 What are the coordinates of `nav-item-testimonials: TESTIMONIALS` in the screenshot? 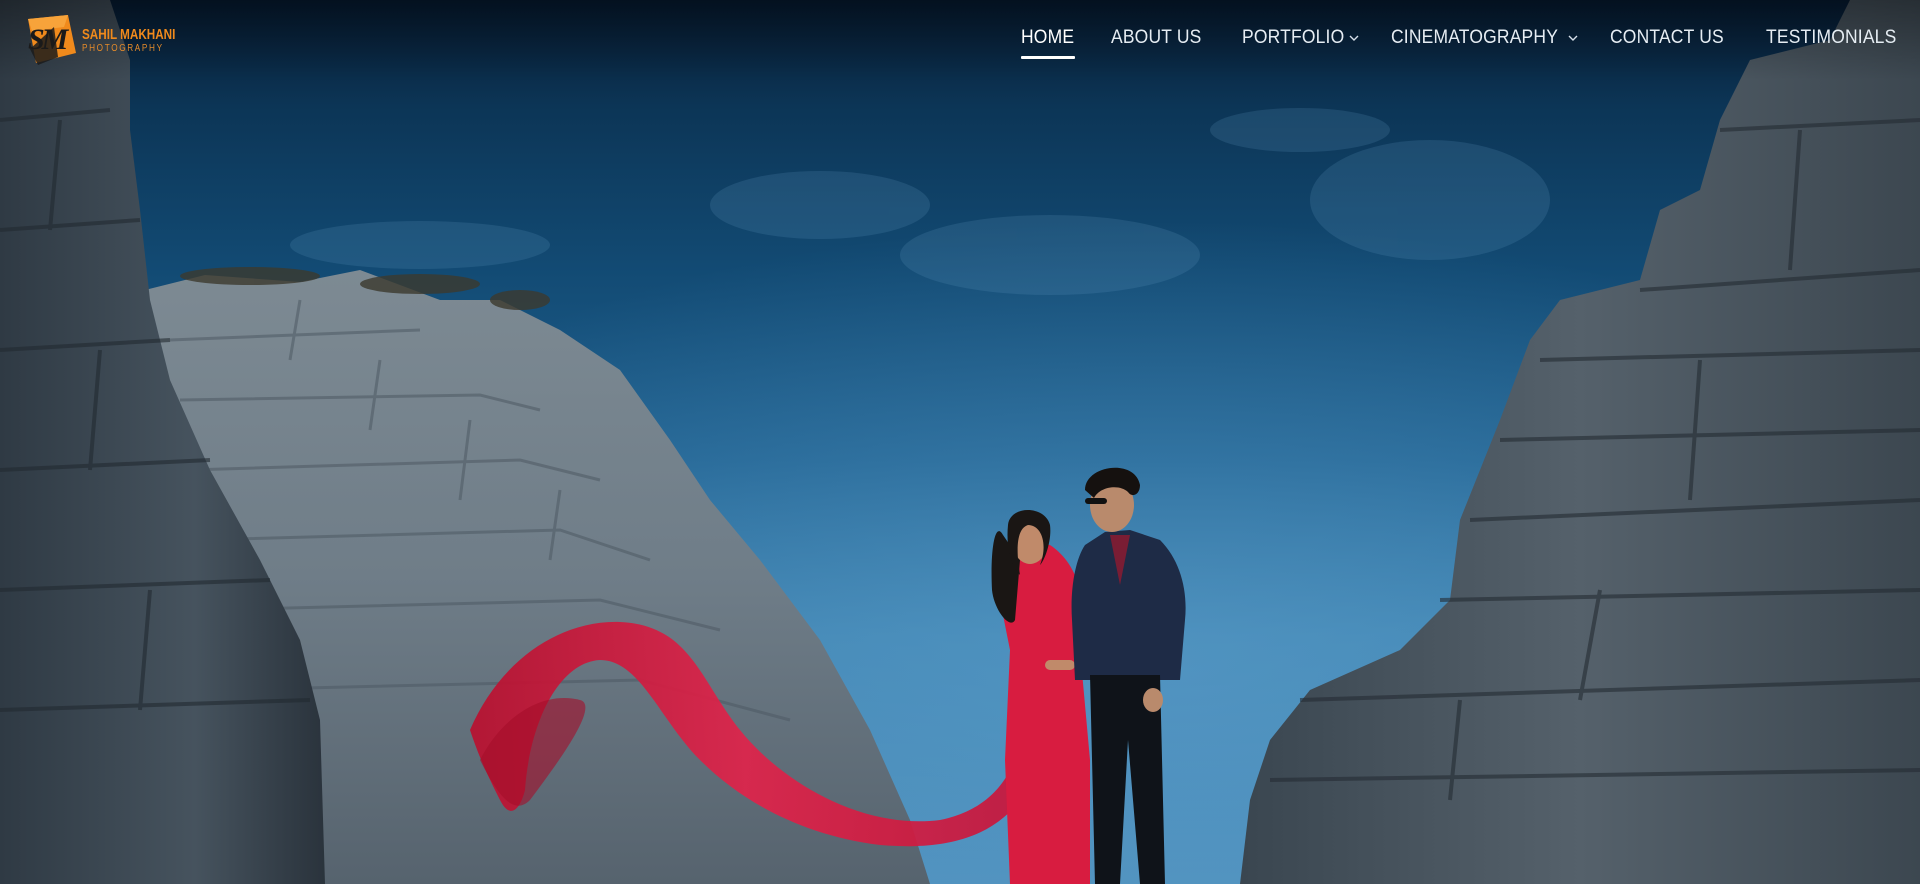 It's located at (1837, 40).